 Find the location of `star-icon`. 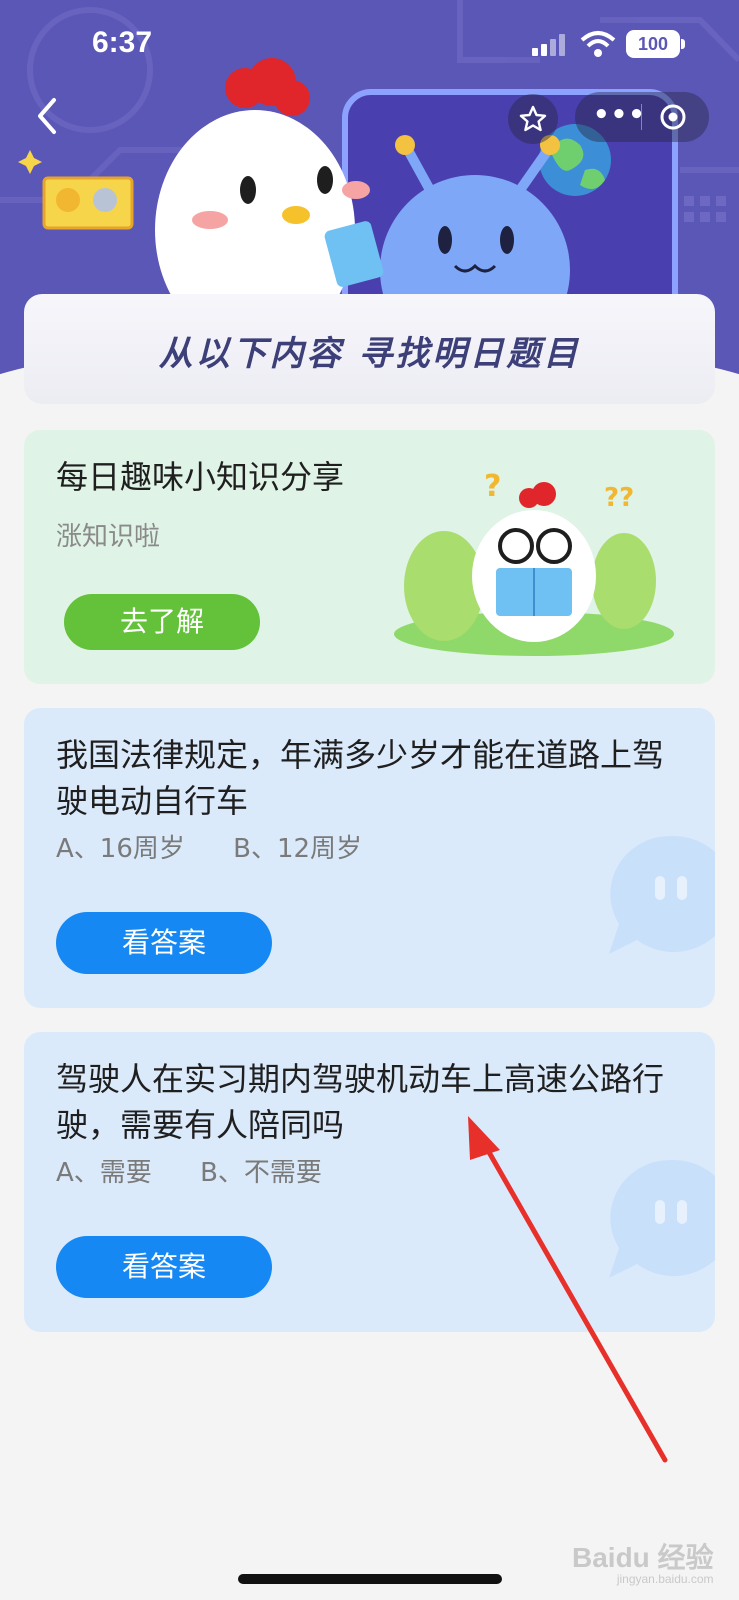

star-icon is located at coordinates (533, 118).